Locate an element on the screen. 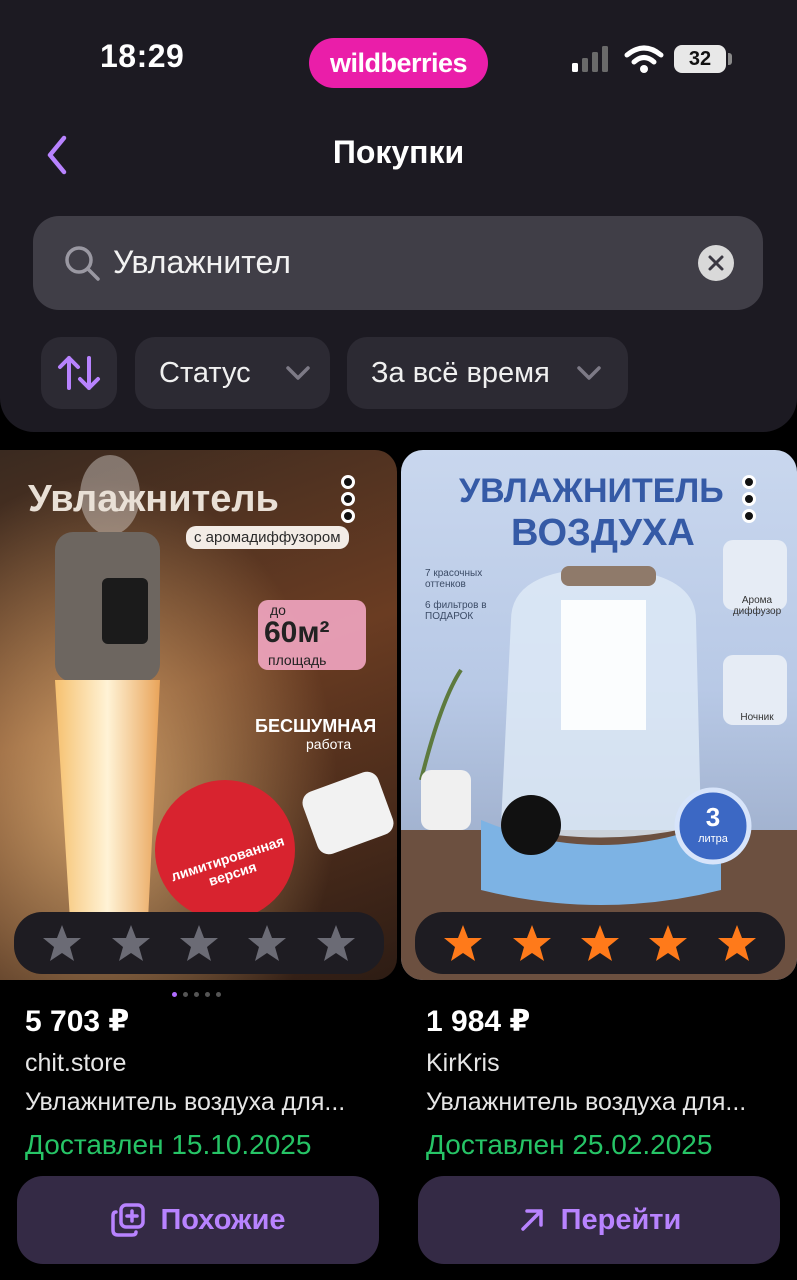 This screenshot has height=1280, width=797. rate-product-stars is located at coordinates (199, 943).